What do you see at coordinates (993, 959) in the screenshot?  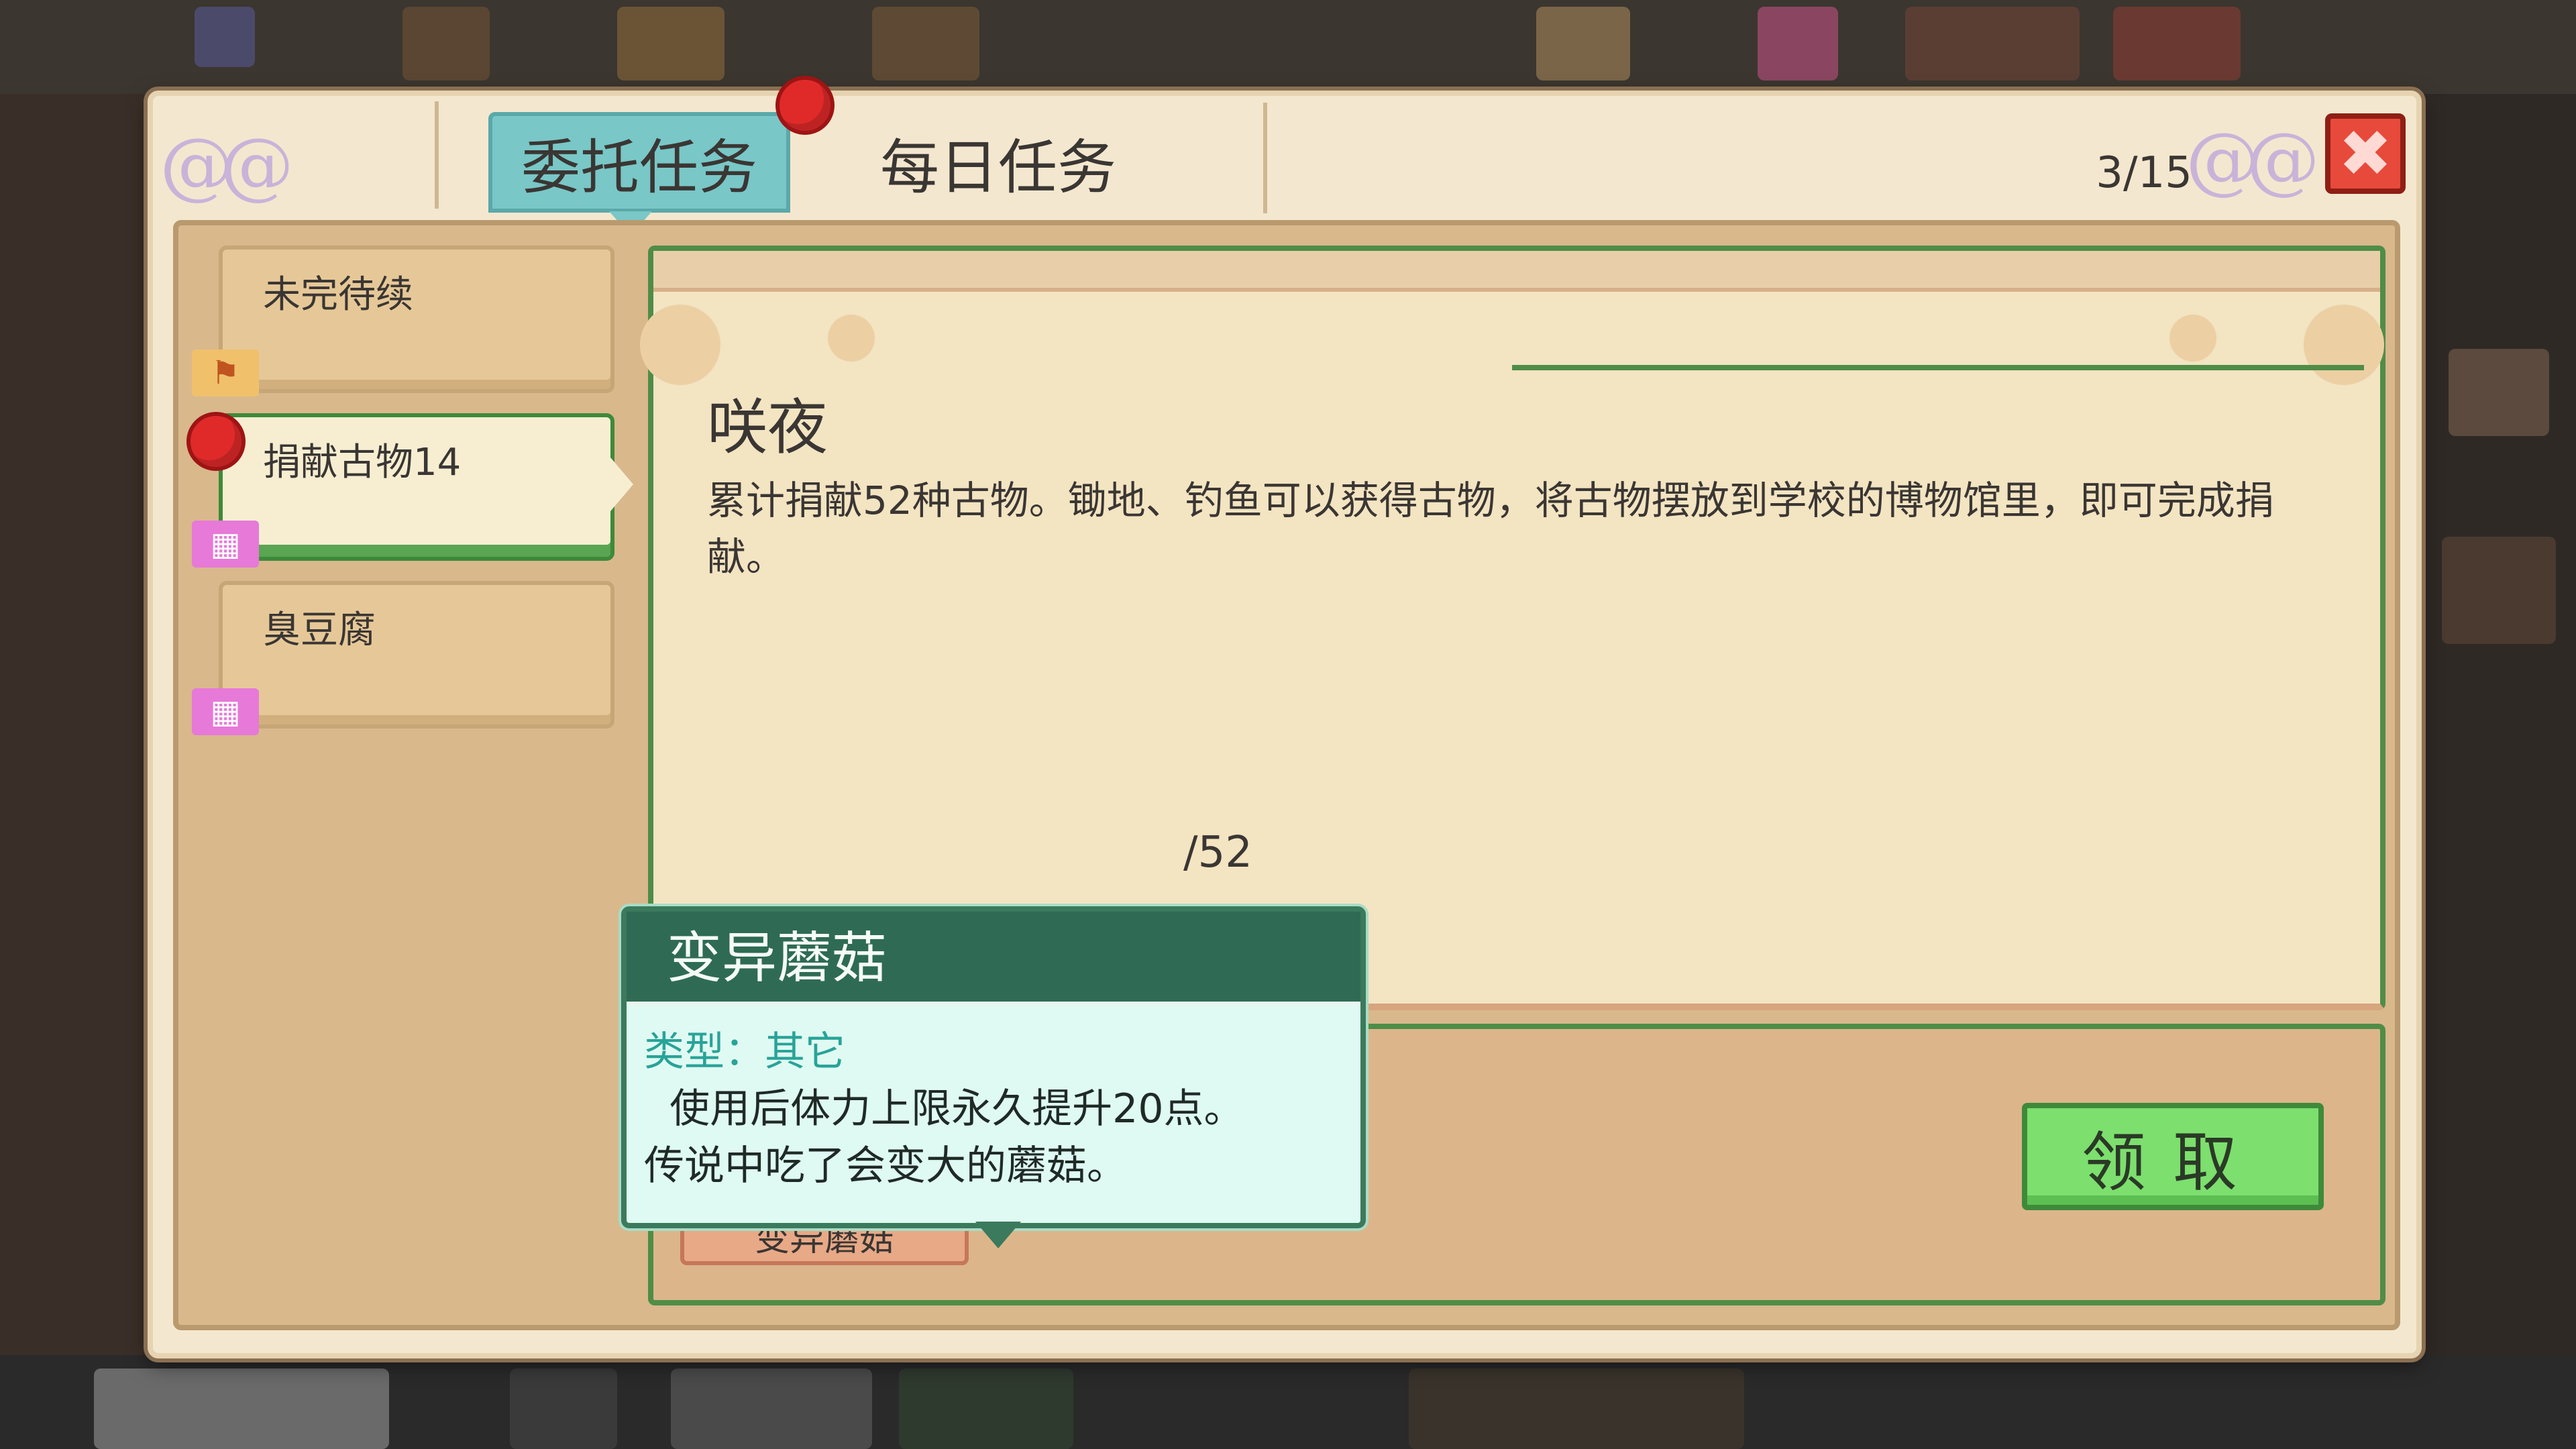 I see `tooltip-title: 变异蘑菇` at bounding box center [993, 959].